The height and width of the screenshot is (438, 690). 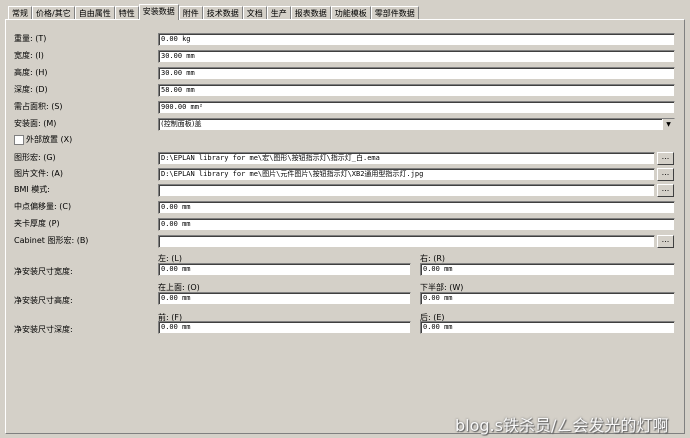 What do you see at coordinates (43, 329) in the screenshot?
I see `net-depth-label: 净安装尺寸深度:` at bounding box center [43, 329].